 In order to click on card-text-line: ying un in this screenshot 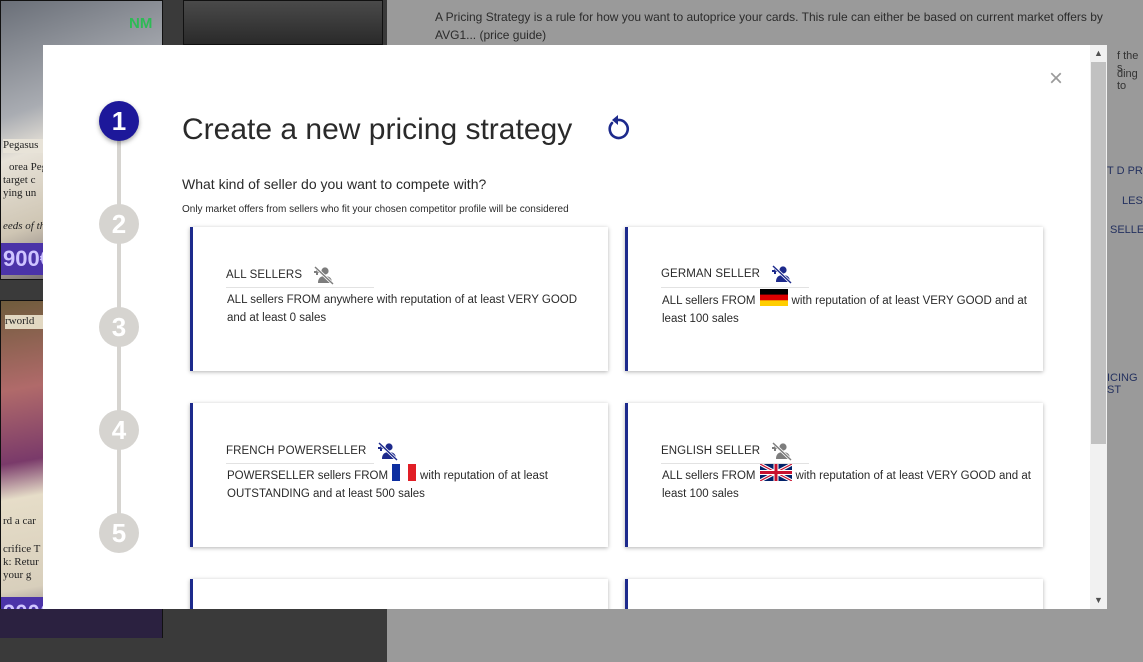, I will do `click(20, 193)`.